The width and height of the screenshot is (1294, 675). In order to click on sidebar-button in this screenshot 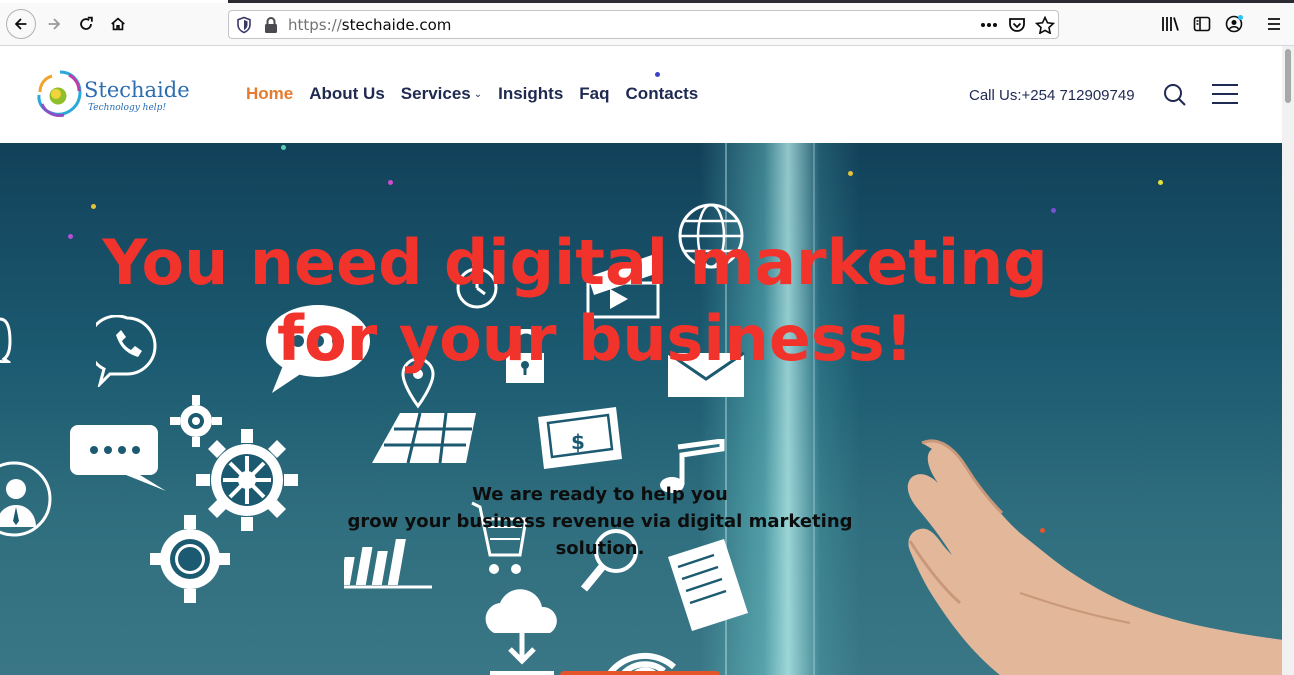, I will do `click(1202, 24)`.